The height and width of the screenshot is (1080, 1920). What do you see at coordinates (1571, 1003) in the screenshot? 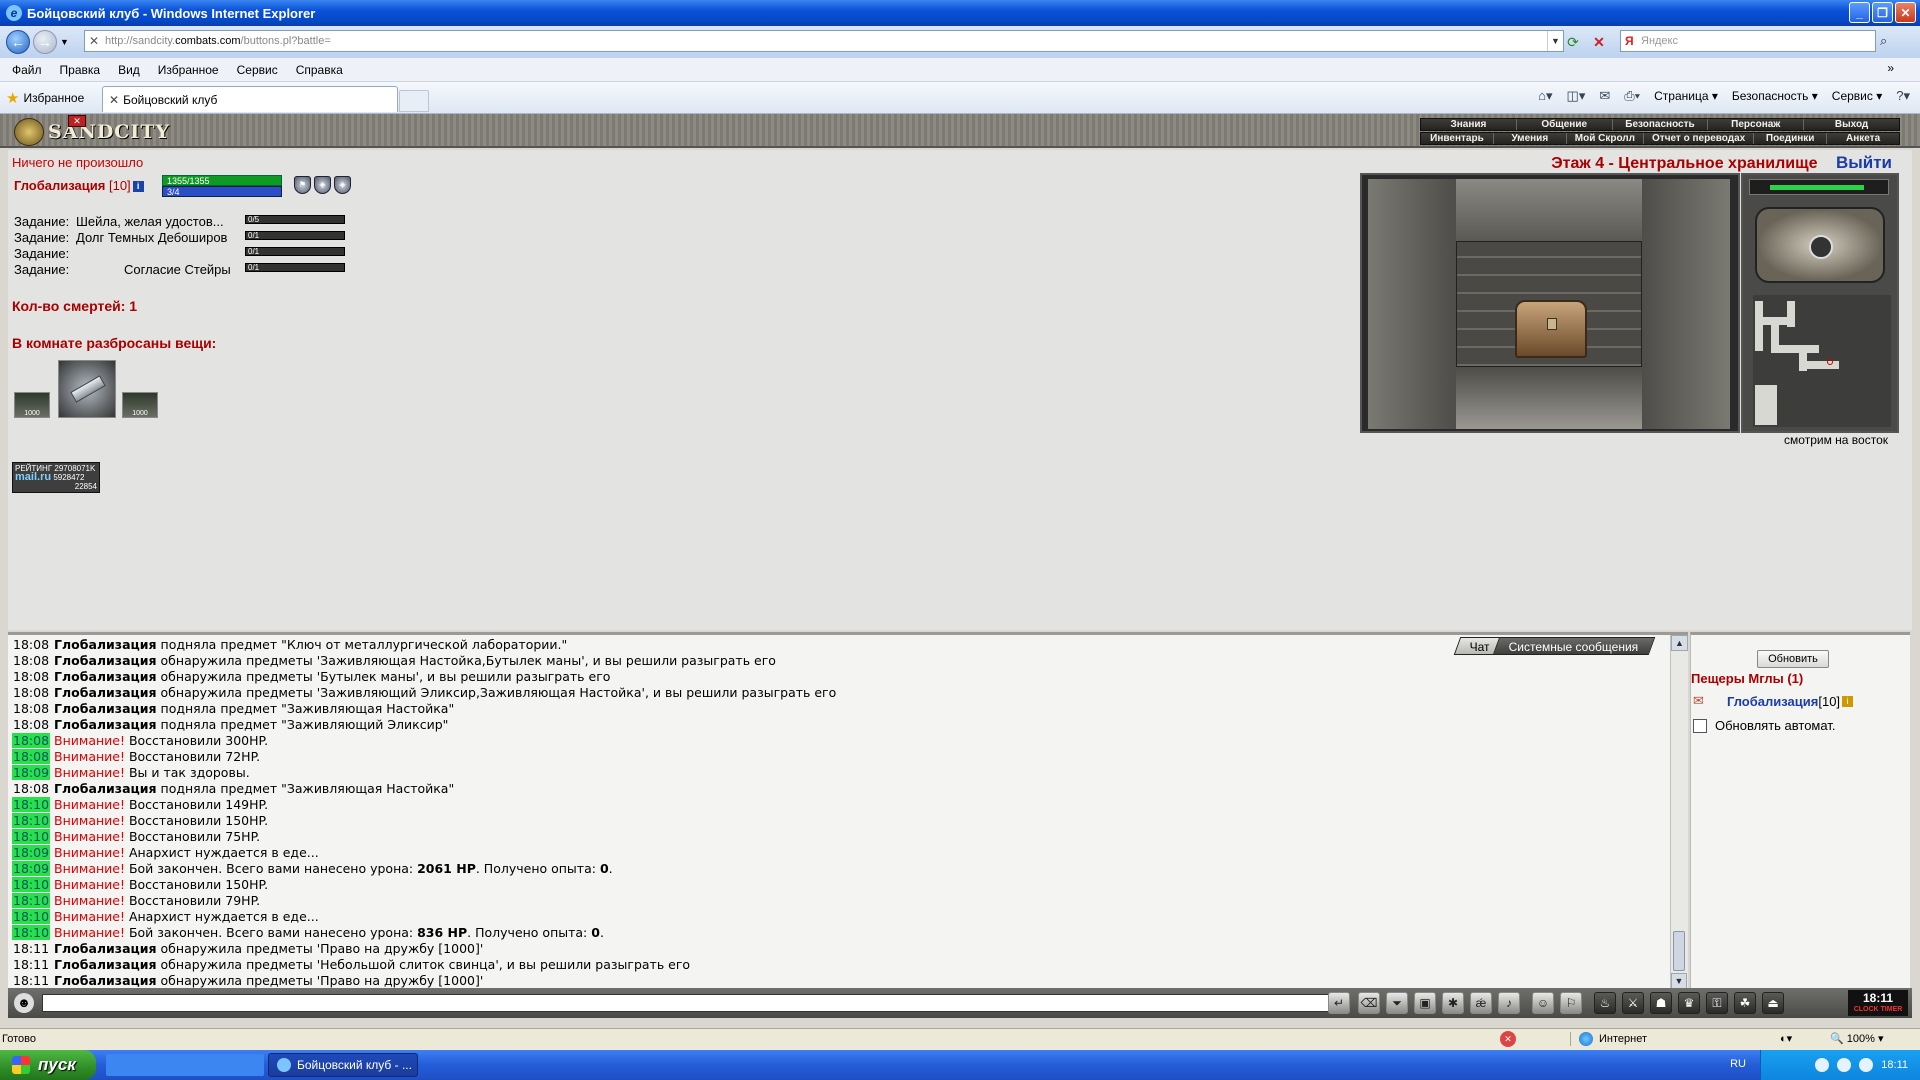
I see `contacts-icon: ⚐` at bounding box center [1571, 1003].